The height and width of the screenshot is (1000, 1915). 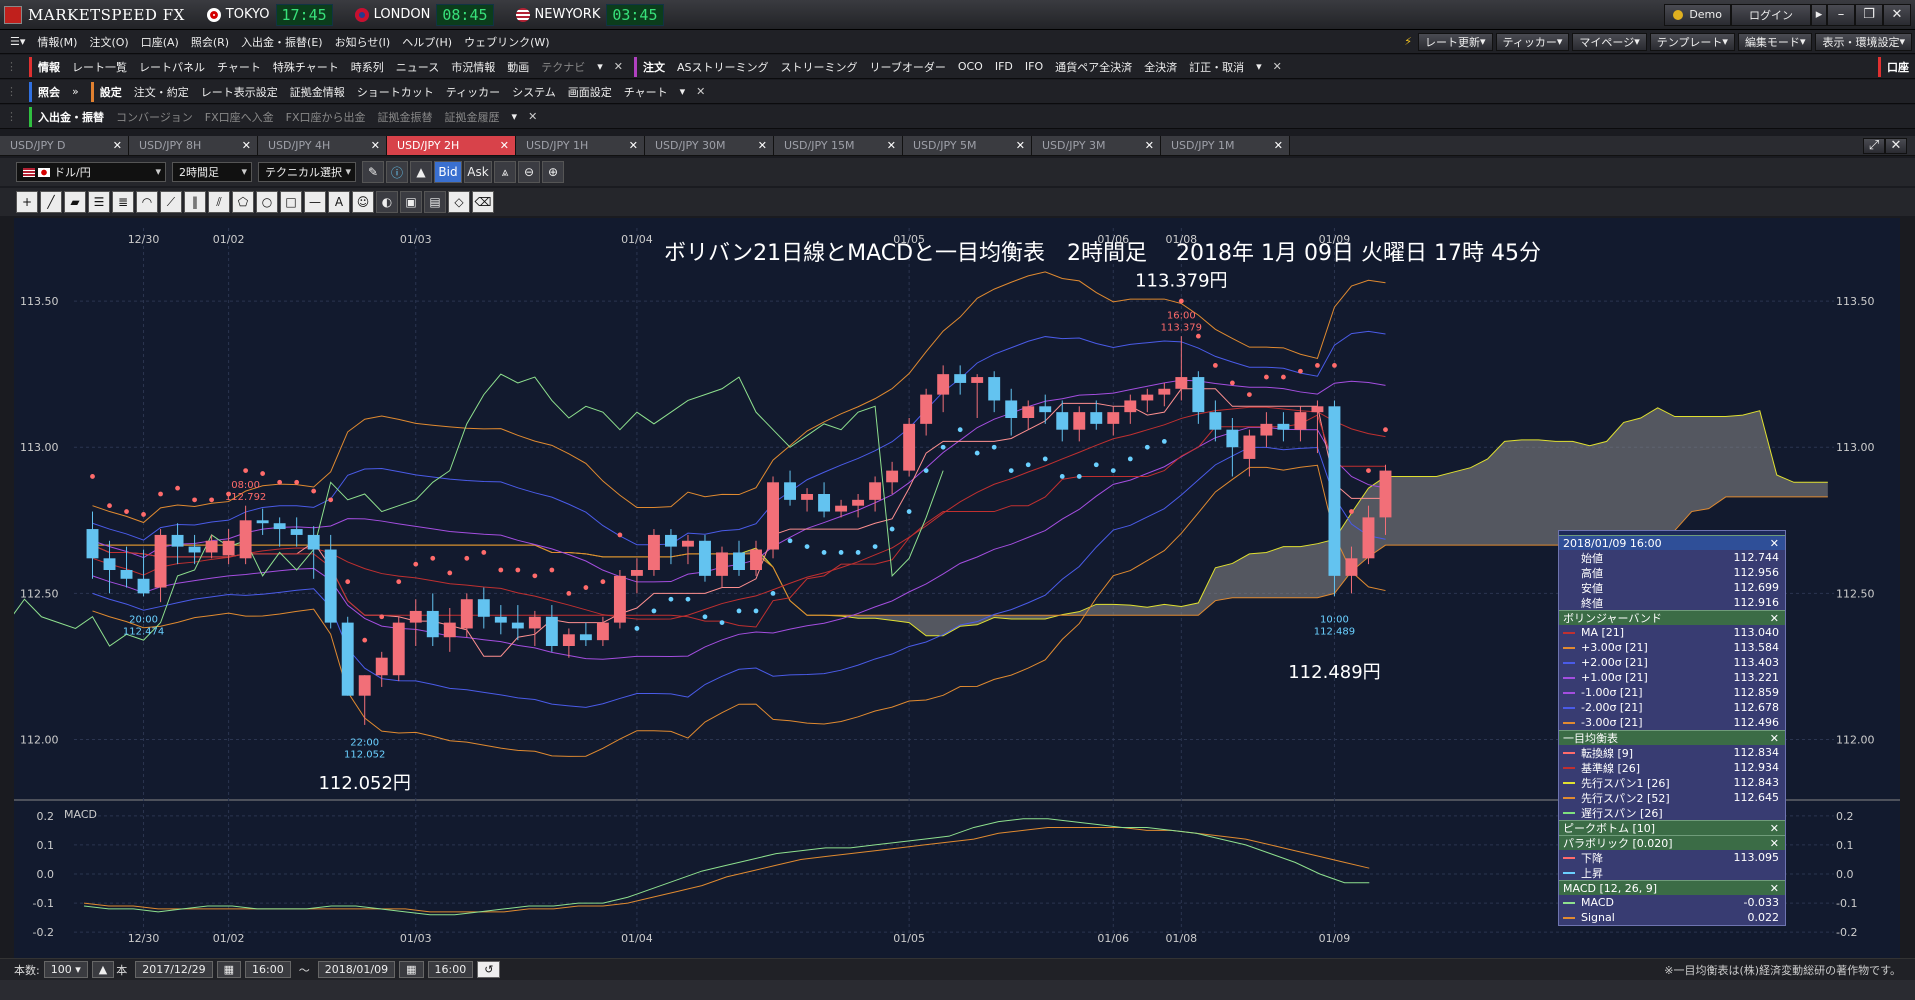 What do you see at coordinates (518, 67) in the screenshot?
I see `toolbar-item: 動画` at bounding box center [518, 67].